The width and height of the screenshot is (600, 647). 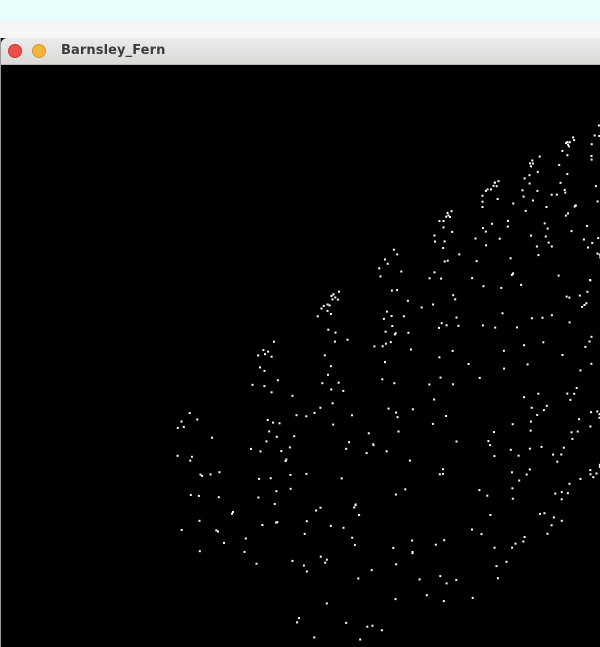 I want to click on window-title: Barnsley_Fern, so click(x=113, y=50).